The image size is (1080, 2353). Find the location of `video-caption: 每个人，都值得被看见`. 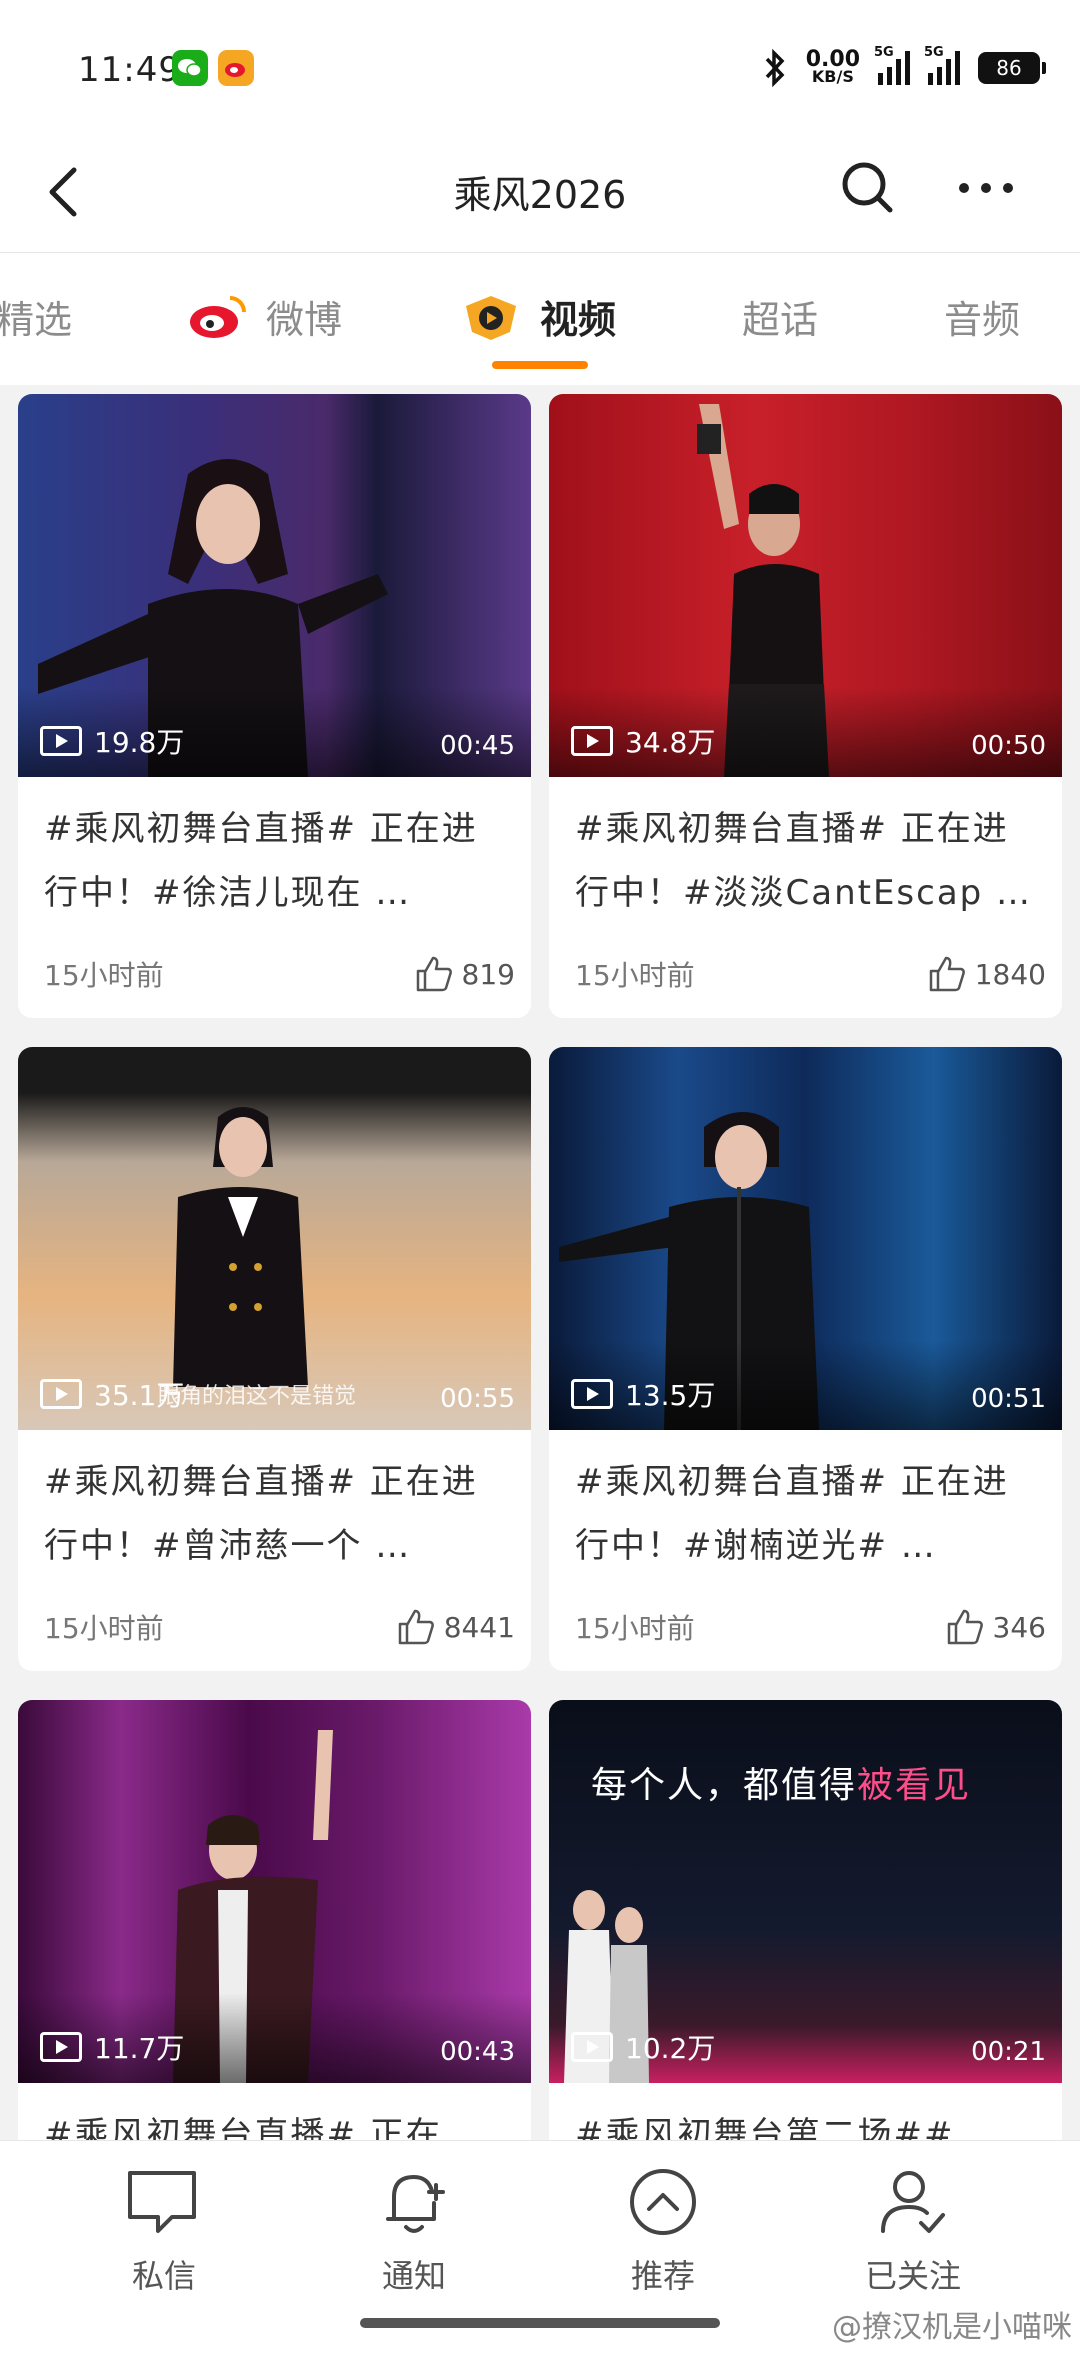

video-caption: 每个人，都值得被看见 is located at coordinates (781, 1785).